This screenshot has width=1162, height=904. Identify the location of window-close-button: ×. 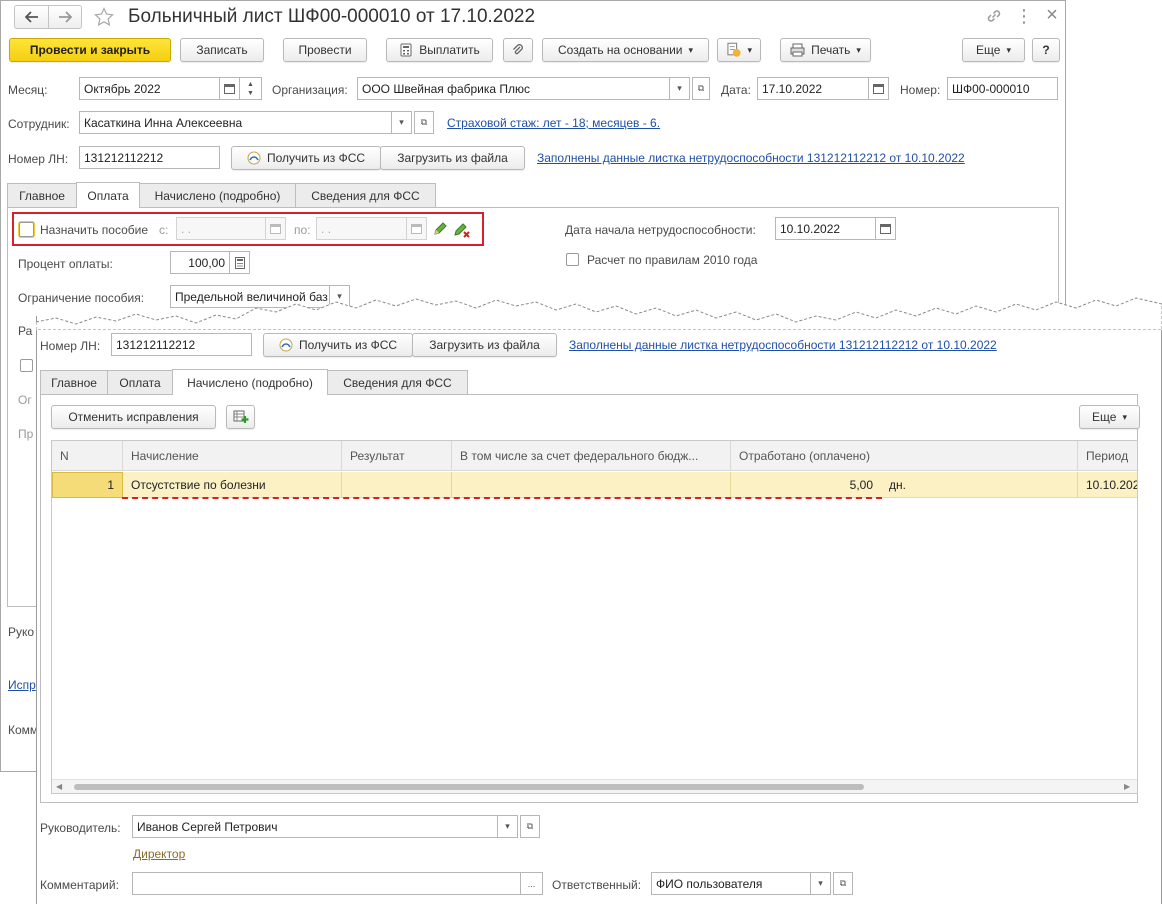
(1052, 15).